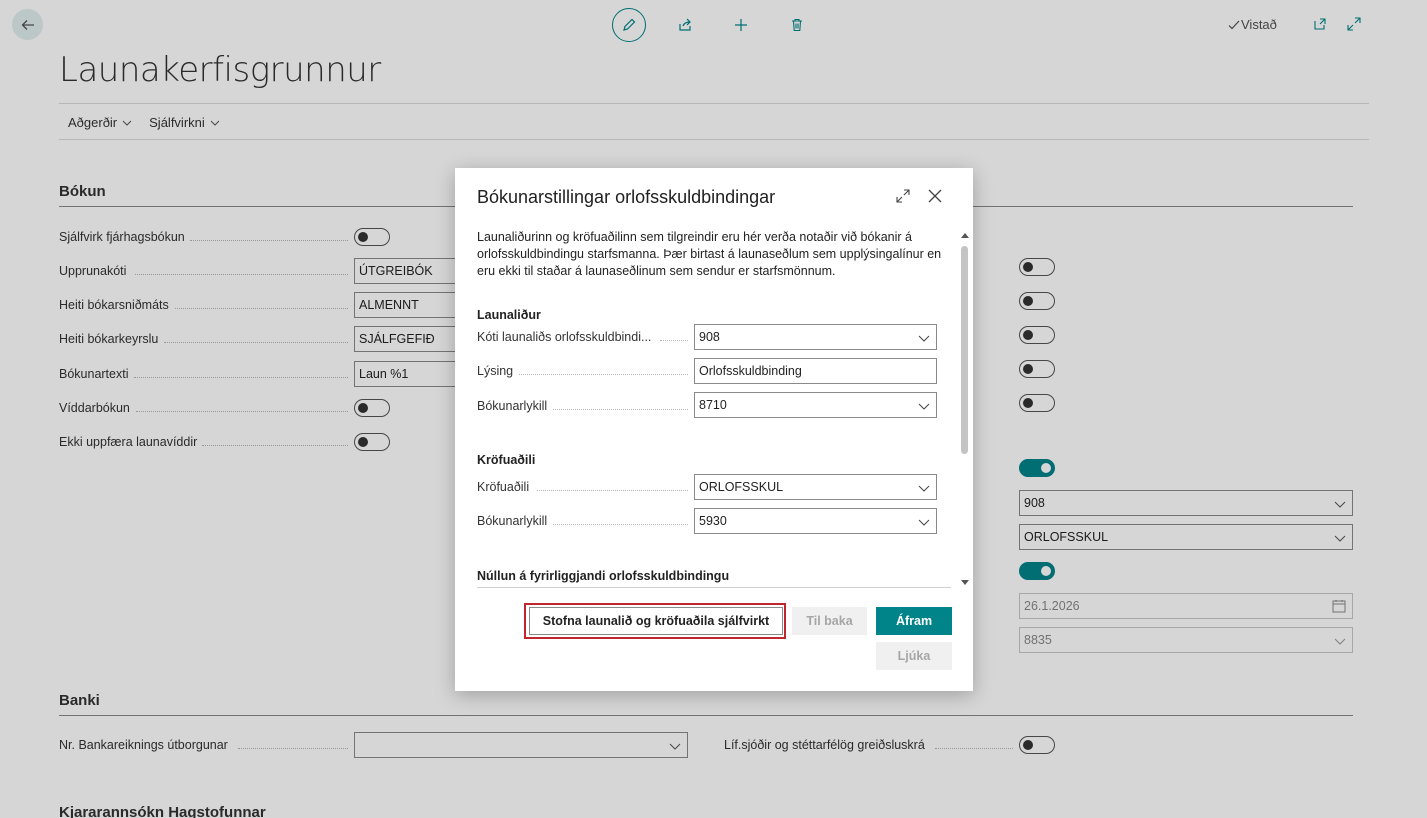 This screenshot has height=818, width=1427. Describe the element at coordinates (741, 487) in the screenshot. I see `creditor-value: ORLOFSSKUL` at that location.